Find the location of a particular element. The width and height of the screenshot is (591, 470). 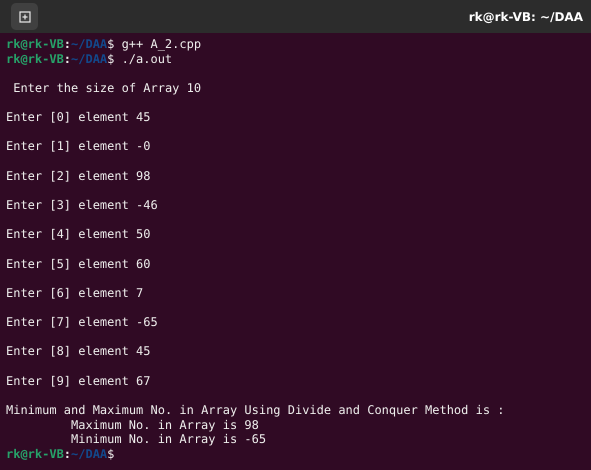

output-line: Enter [6] element 7 is located at coordinates (75, 293).